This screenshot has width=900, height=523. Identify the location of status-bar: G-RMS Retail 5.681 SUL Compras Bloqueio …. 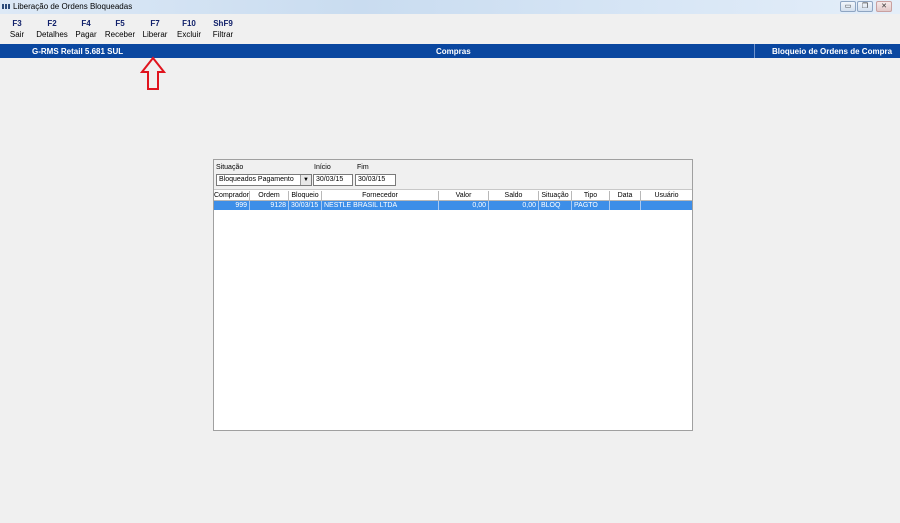
(450, 51).